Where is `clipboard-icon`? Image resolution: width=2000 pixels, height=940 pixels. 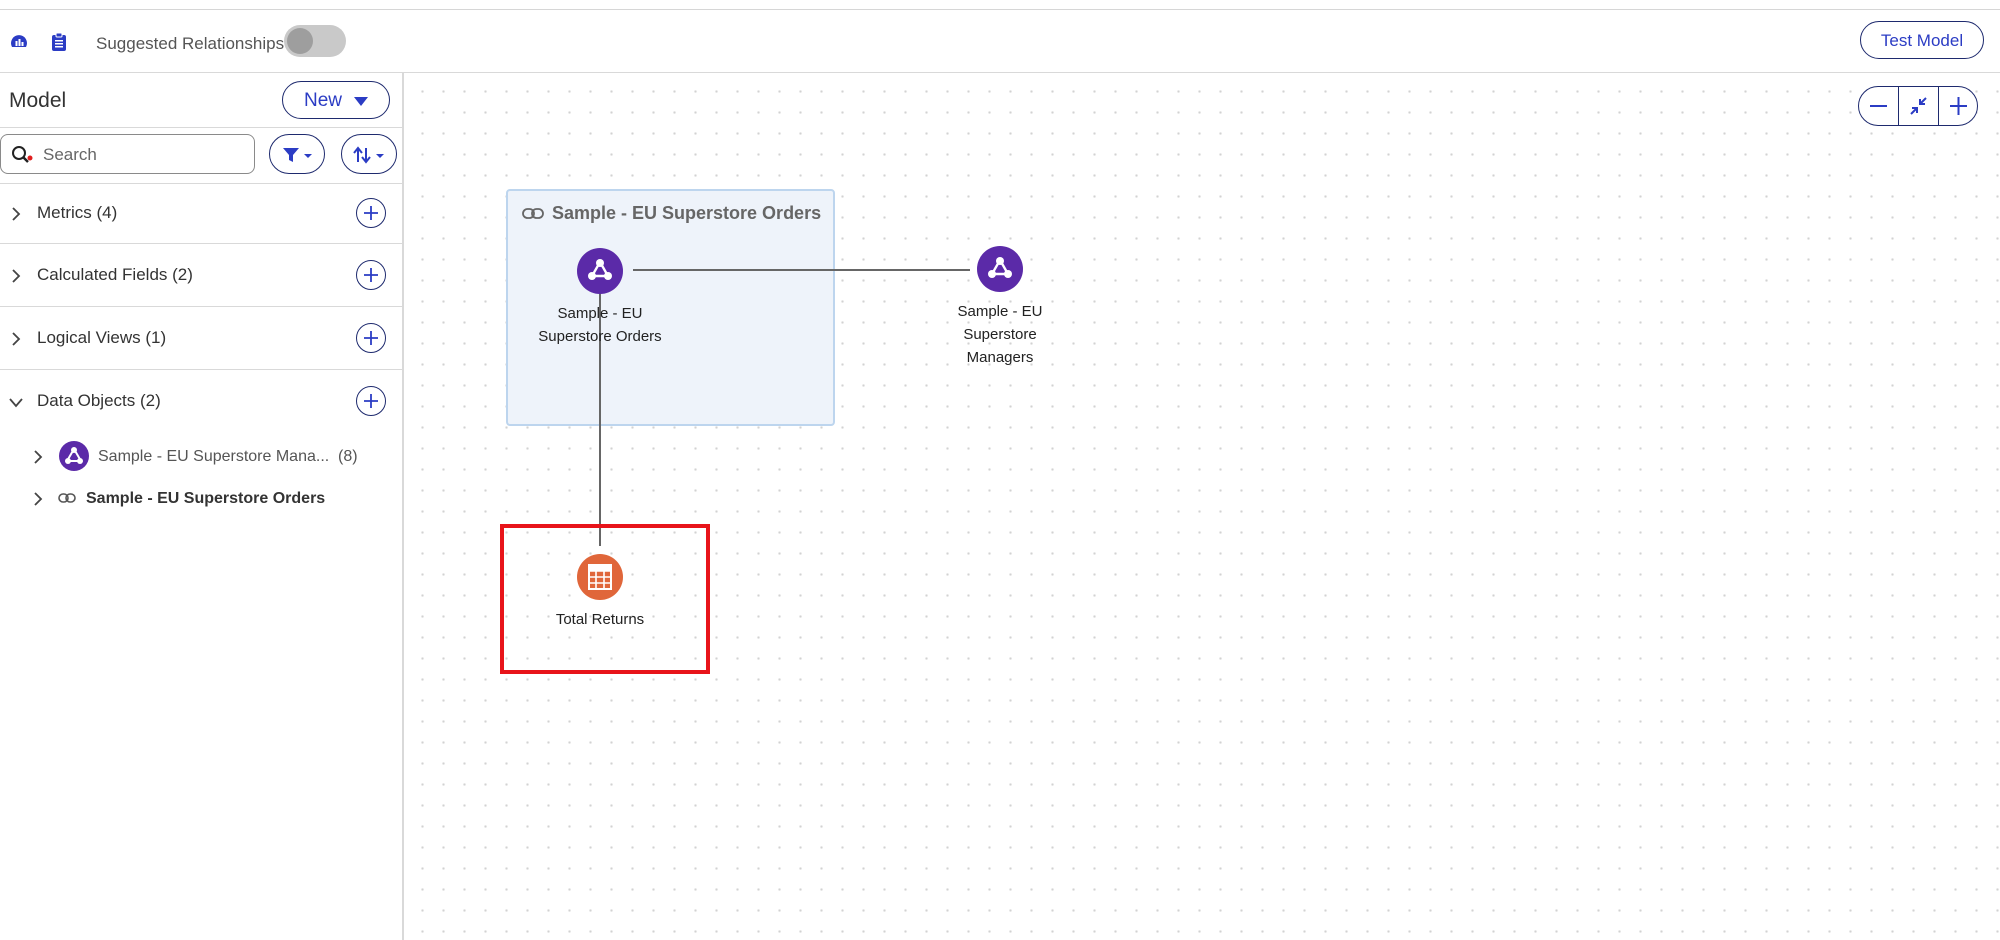 clipboard-icon is located at coordinates (59, 42).